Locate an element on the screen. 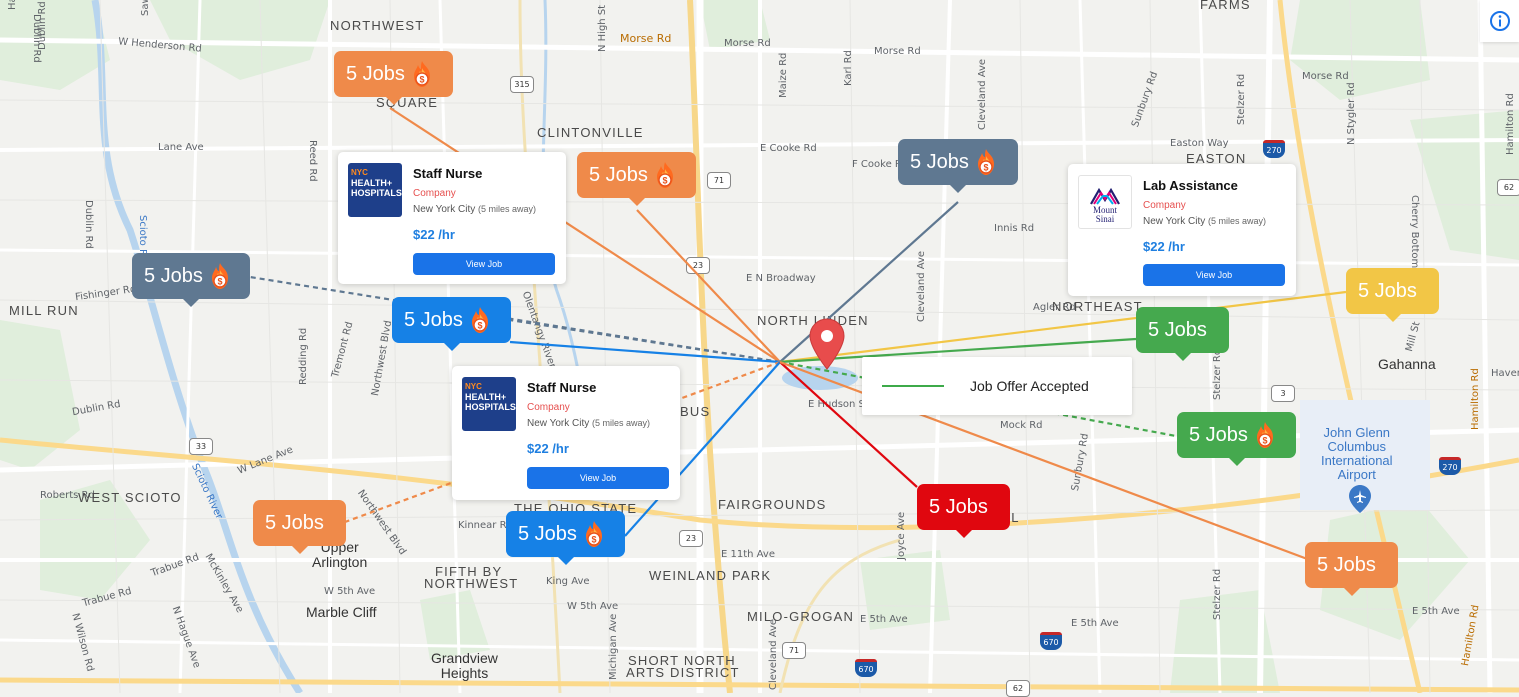 The height and width of the screenshot is (697, 1519). legend-line-swatch is located at coordinates (913, 386).